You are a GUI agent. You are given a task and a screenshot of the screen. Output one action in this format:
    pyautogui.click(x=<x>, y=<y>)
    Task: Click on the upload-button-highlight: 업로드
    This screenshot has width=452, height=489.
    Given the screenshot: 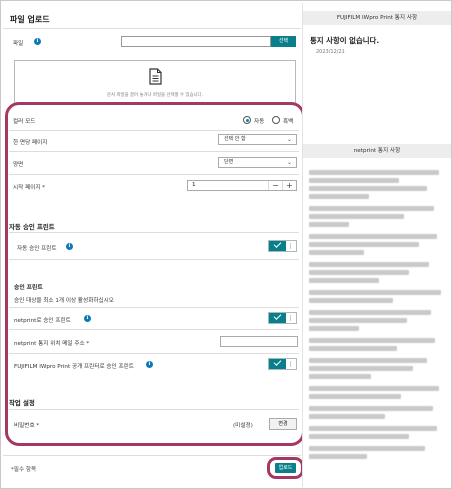 What is the action you would take?
    pyautogui.click(x=285, y=468)
    